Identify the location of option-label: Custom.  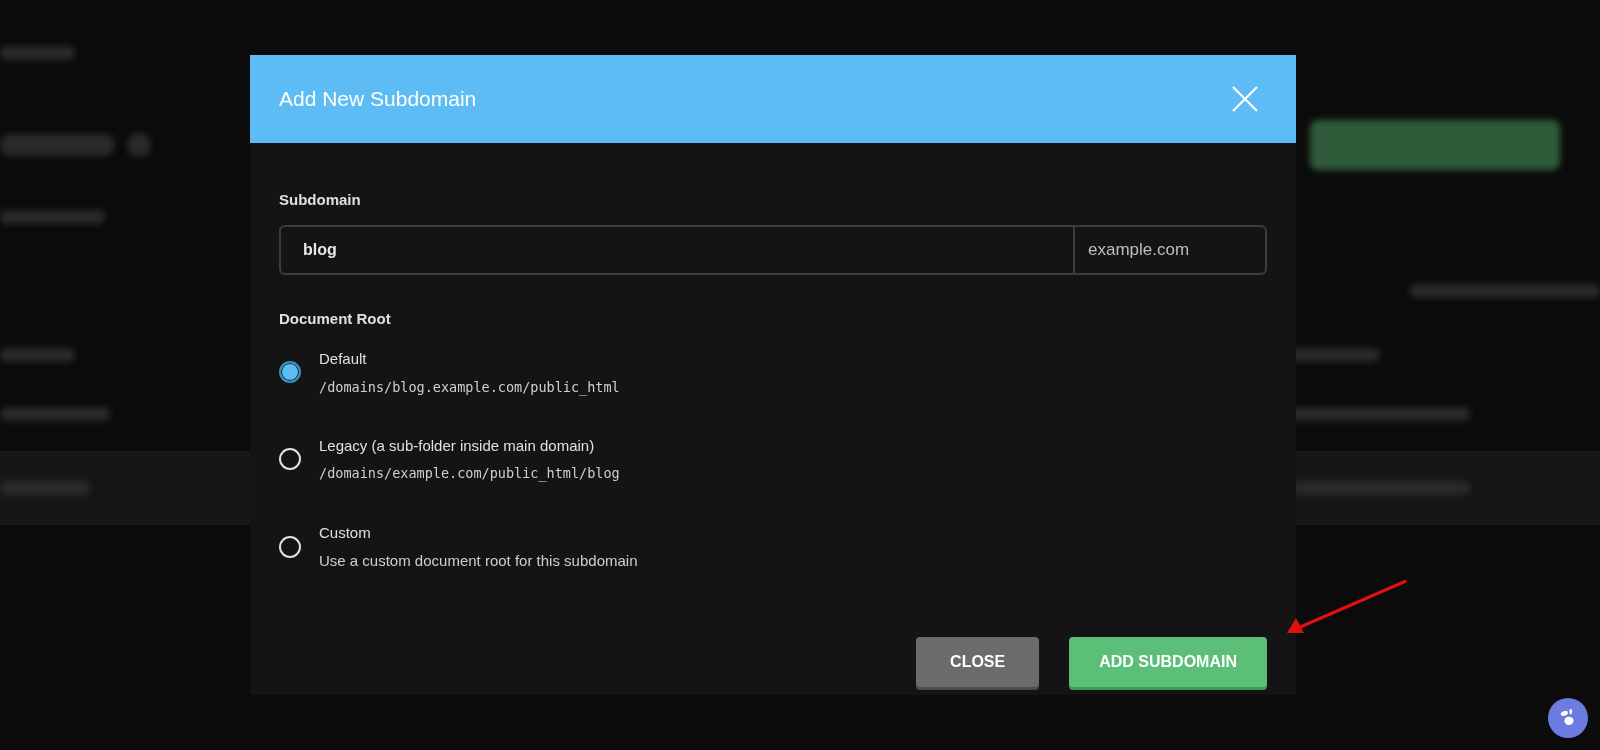
(345, 532).